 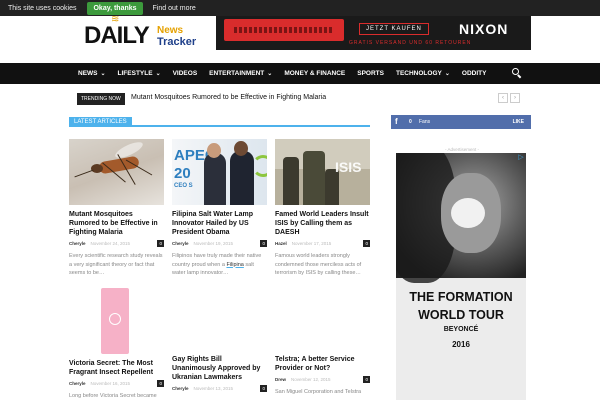 I want to click on article-excerpt: San Miguel Corporation and Telstra, so click(x=318, y=392).